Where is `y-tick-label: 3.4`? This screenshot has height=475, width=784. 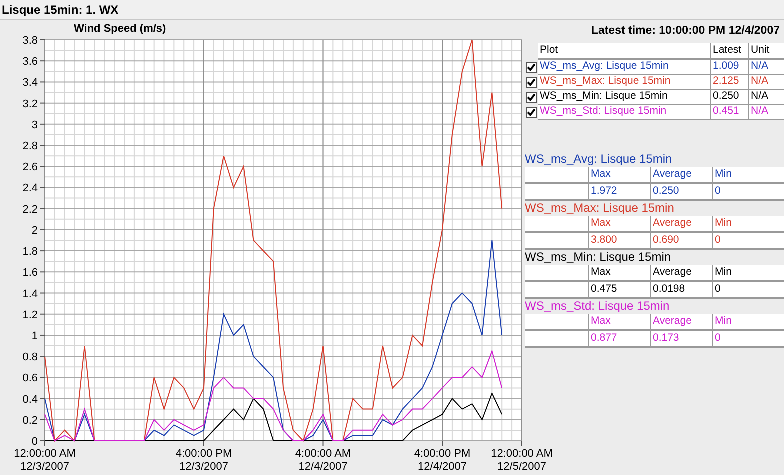
y-tick-label: 3.4 is located at coordinates (30, 83).